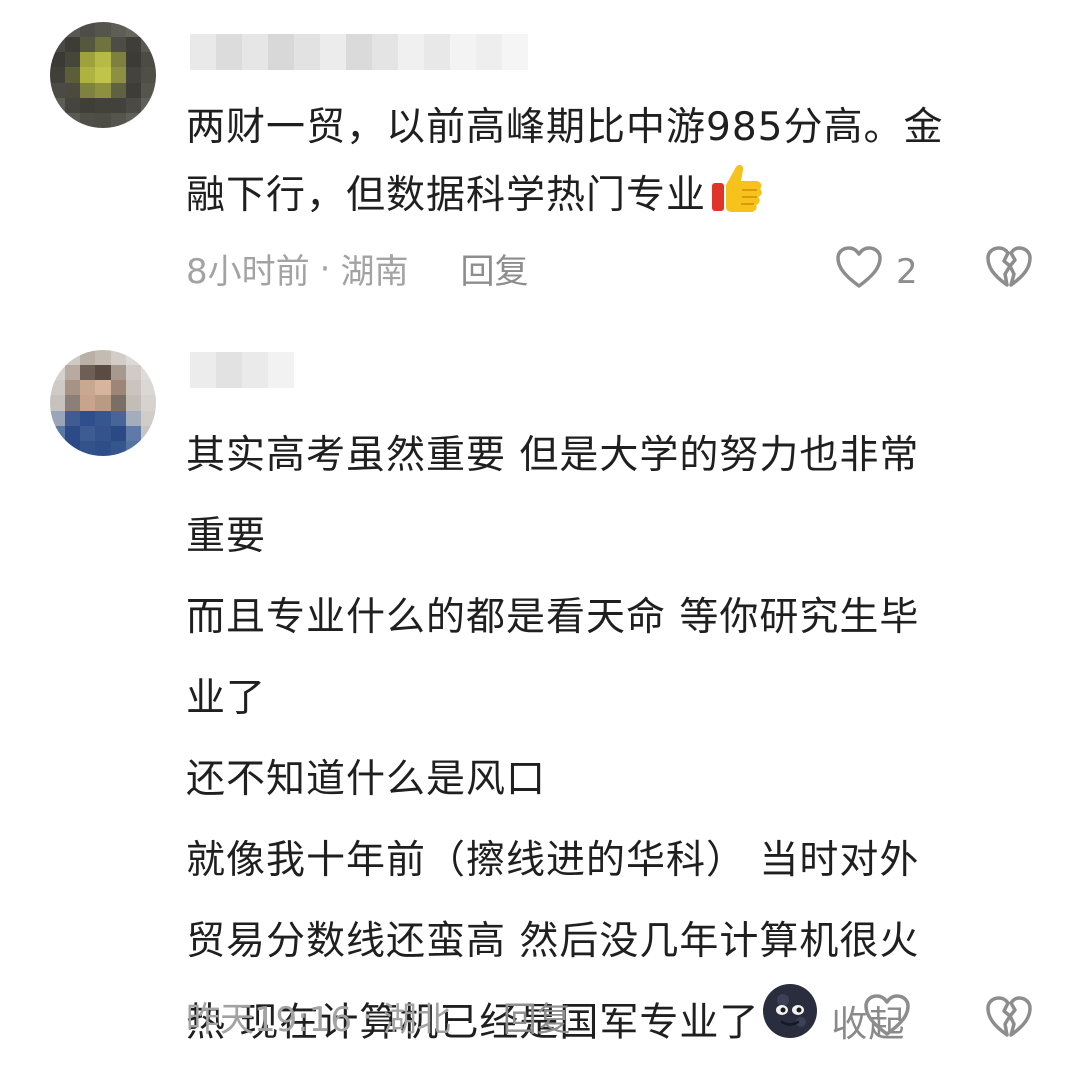 The height and width of the screenshot is (1085, 1080). What do you see at coordinates (269, 1020) in the screenshot?
I see `comment-time: 昨天19:16` at bounding box center [269, 1020].